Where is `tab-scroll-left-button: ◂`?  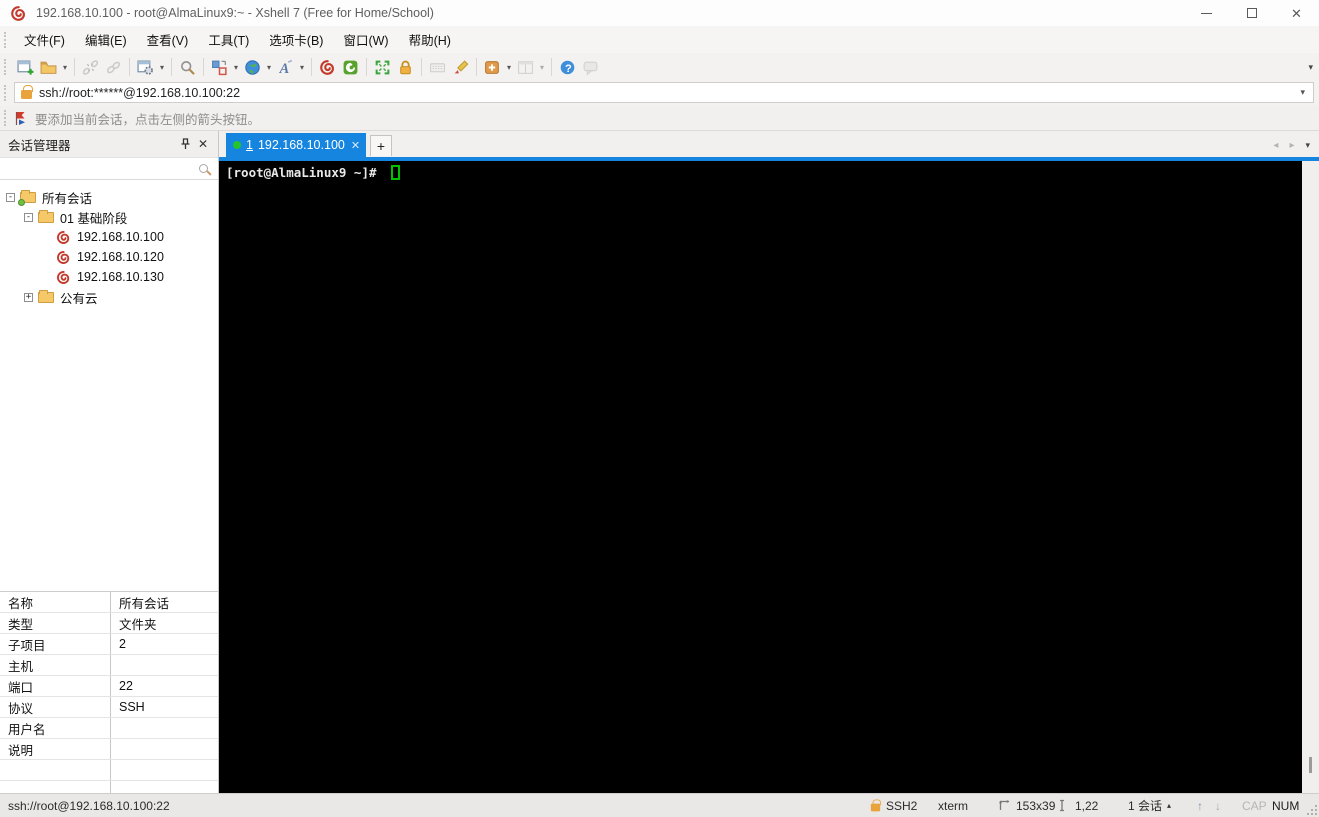
tab-scroll-left-button: ◂ is located at coordinates (1275, 145).